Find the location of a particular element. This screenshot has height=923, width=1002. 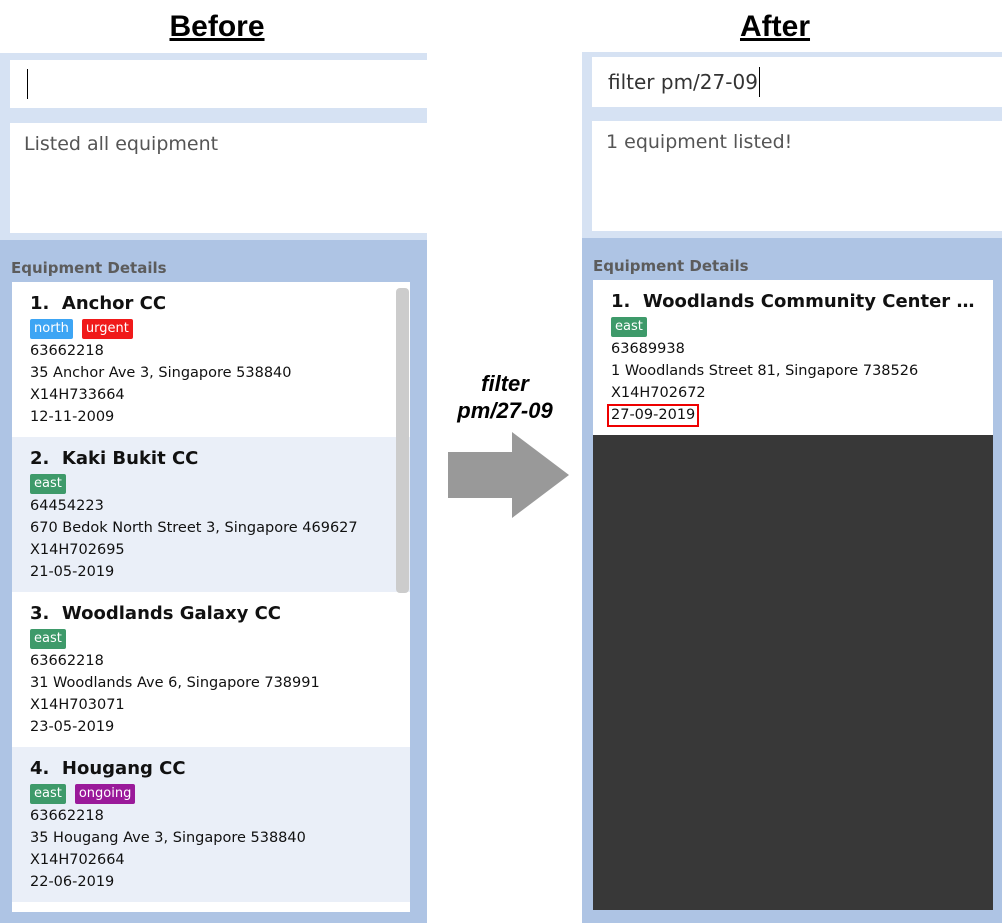

equipment-address: 31 Woodlands Ave 6, Singapore 738991 is located at coordinates (175, 683).